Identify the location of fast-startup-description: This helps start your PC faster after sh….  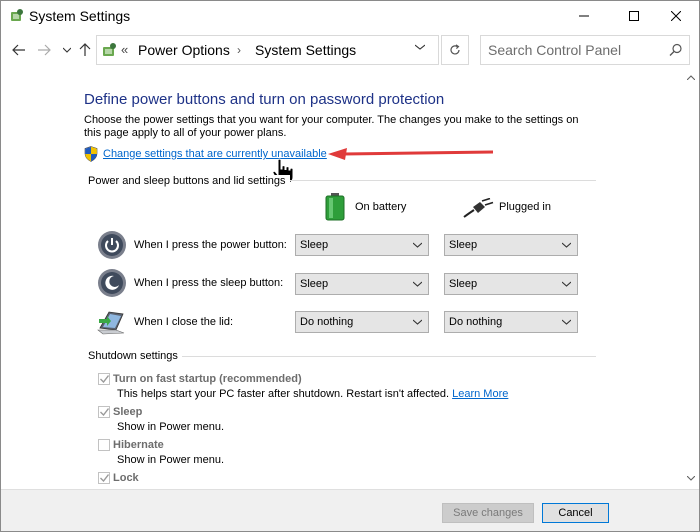
(312, 394).